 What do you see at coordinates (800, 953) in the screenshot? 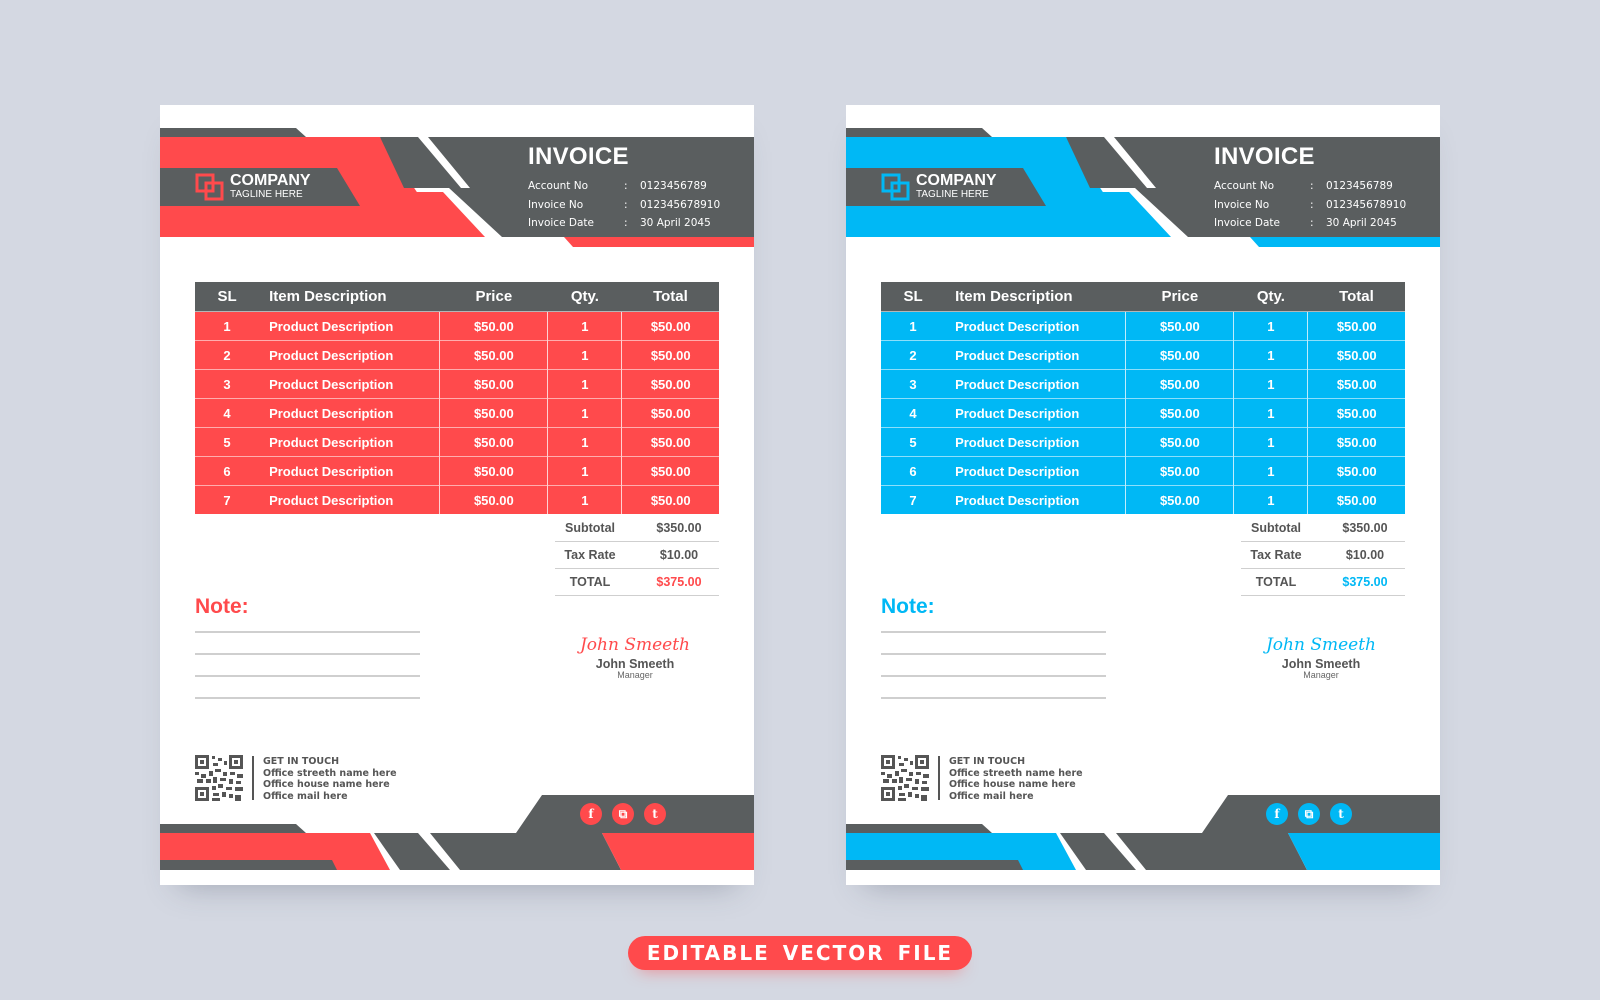
I see `editable-vector-file-banner: EDITABLE VECTOR FILE` at bounding box center [800, 953].